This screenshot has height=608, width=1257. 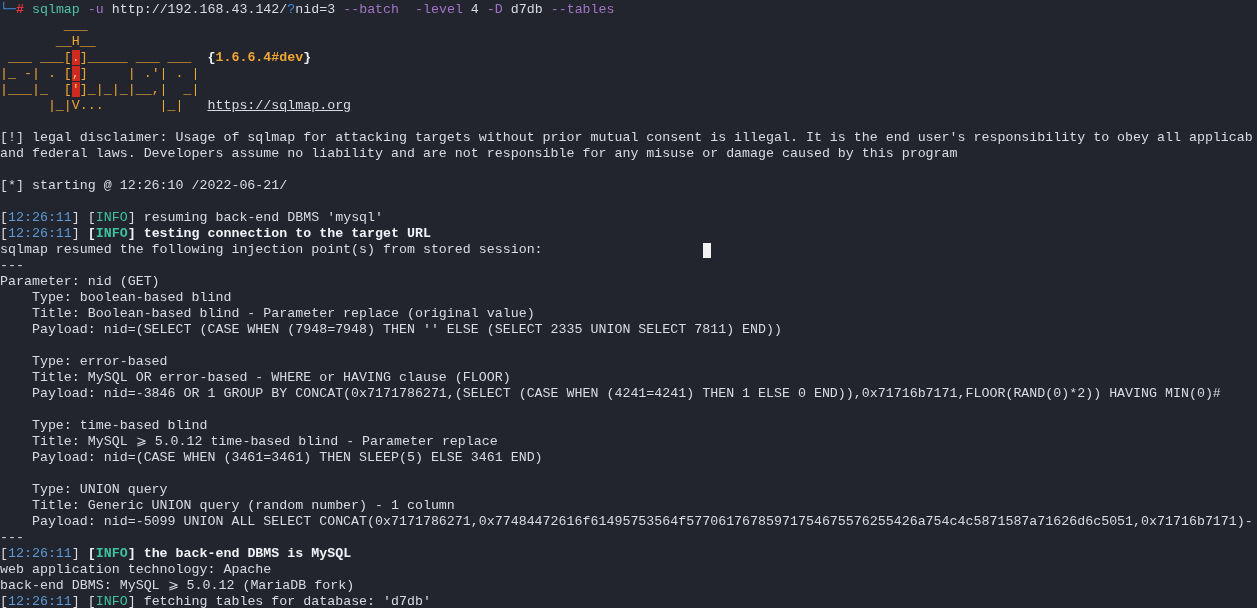 I want to click on terminal-line: Title: Boolean-based blind - Parameter replace (original value), so click(x=282, y=314).